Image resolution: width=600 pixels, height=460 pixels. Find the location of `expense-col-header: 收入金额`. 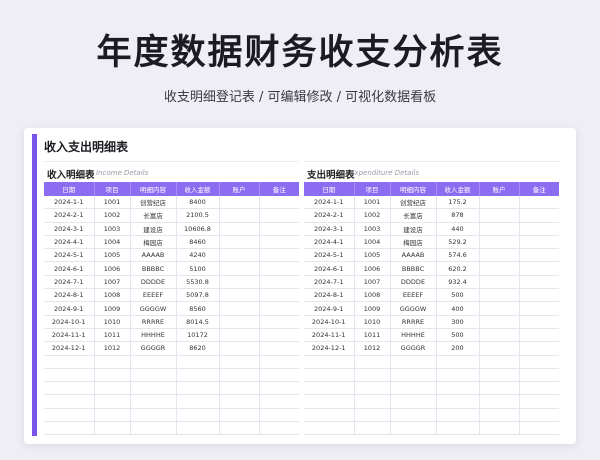

expense-col-header: 收入金额 is located at coordinates (458, 189).